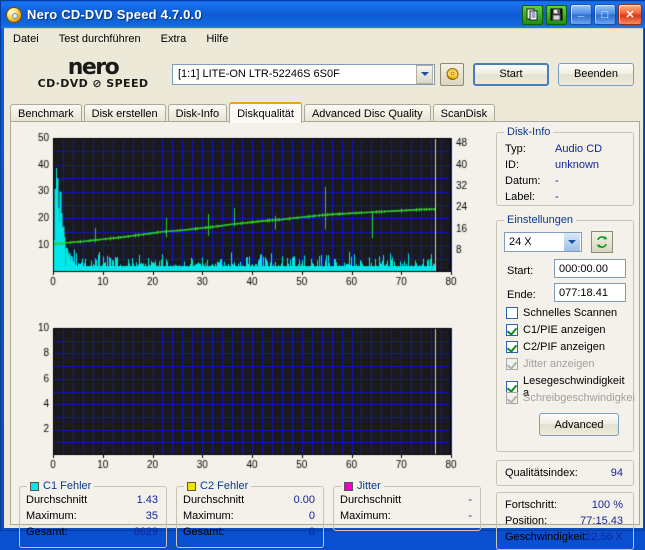  Describe the element at coordinates (602, 242) in the screenshot. I see `refresh-speed-button` at that location.